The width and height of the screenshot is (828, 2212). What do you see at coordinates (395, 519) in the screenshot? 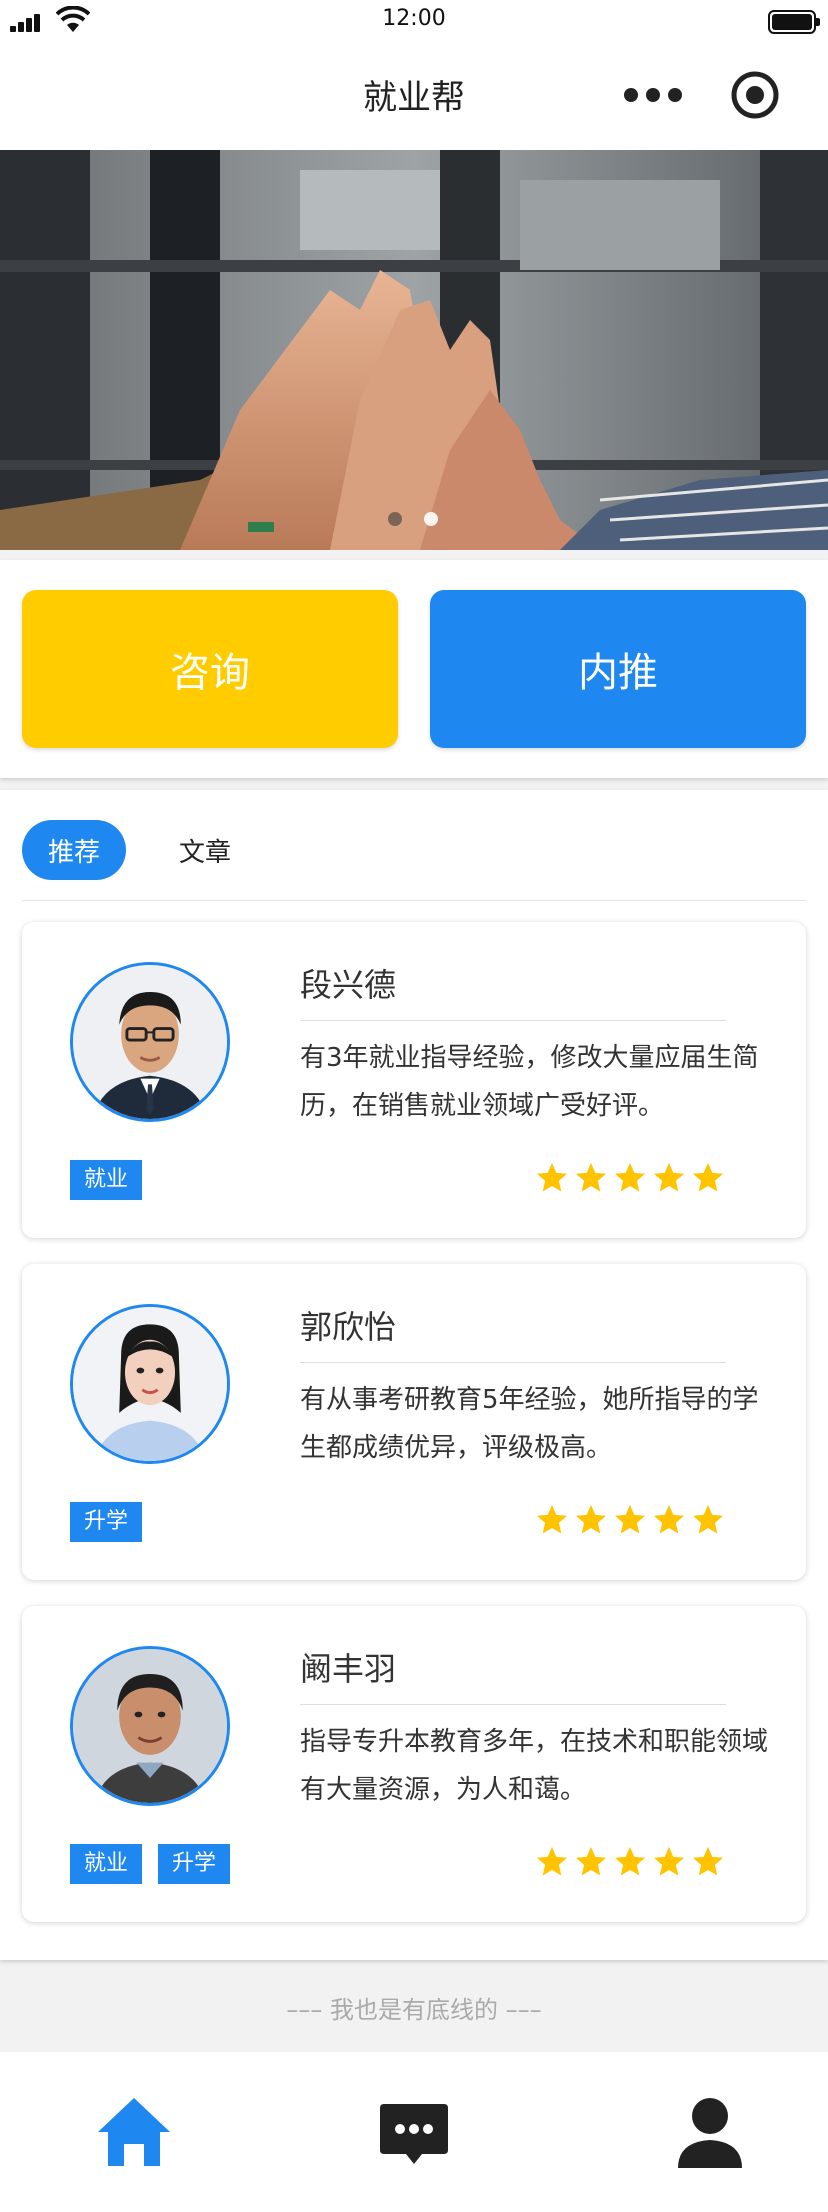
I see `carousel-dot` at bounding box center [395, 519].